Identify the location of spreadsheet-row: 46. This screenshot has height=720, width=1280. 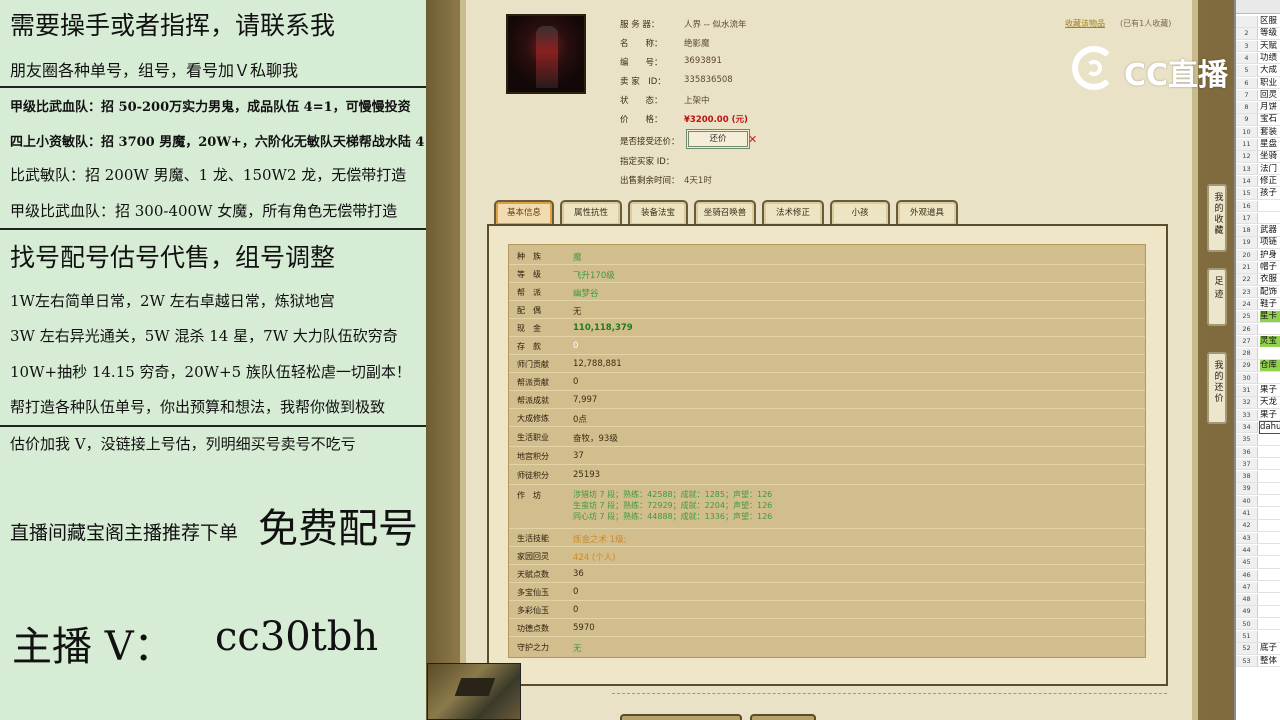
(1258, 575).